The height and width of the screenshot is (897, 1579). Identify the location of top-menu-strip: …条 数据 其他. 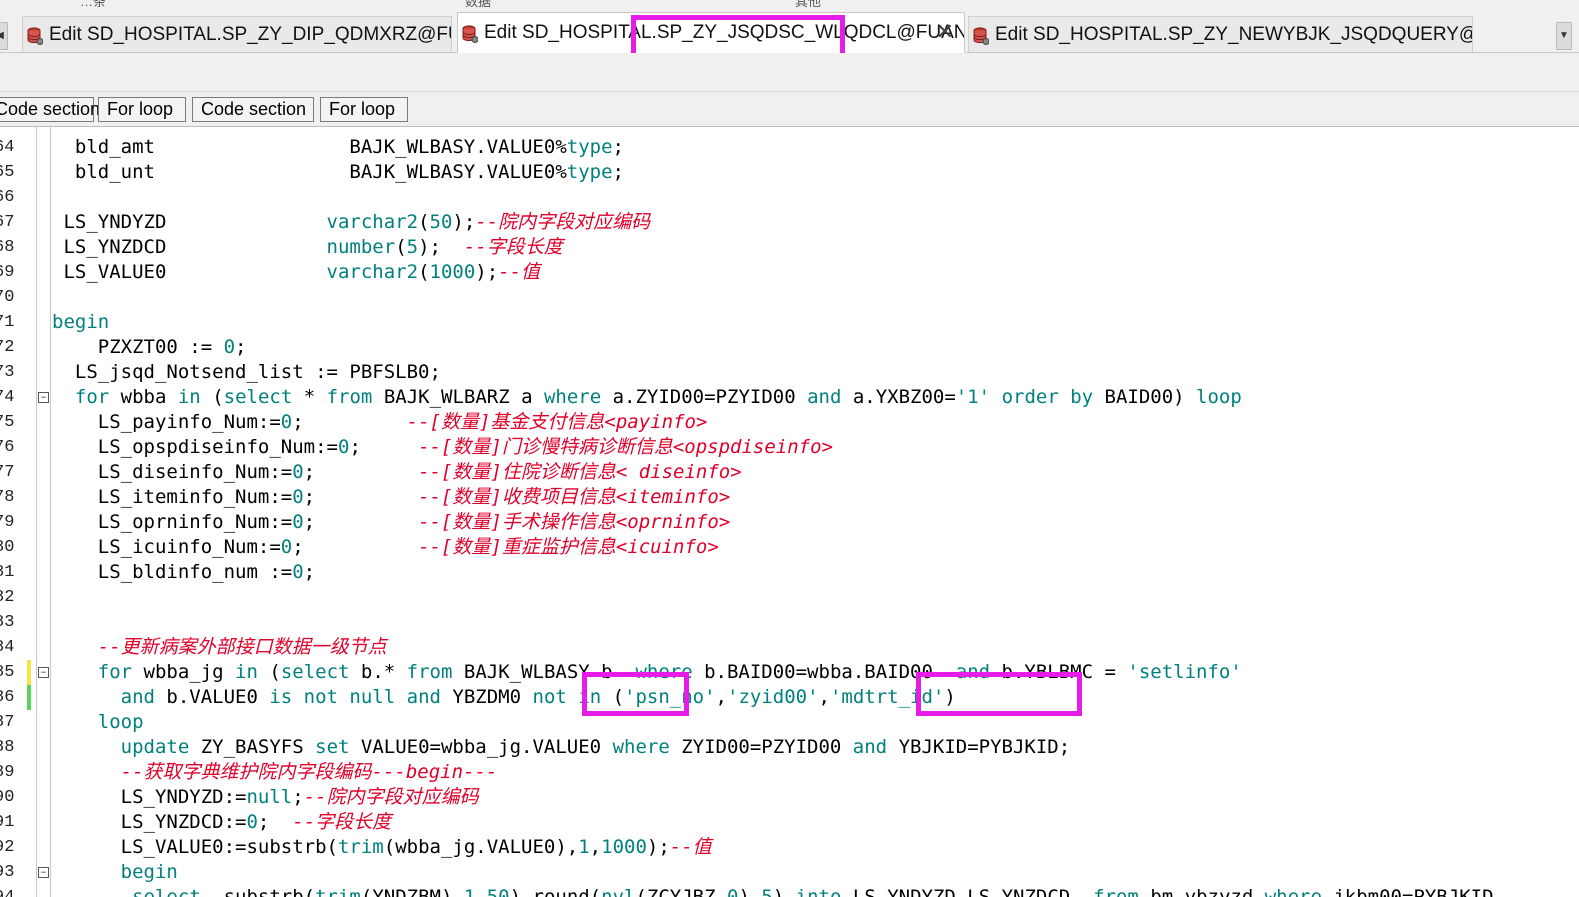
(789, 4).